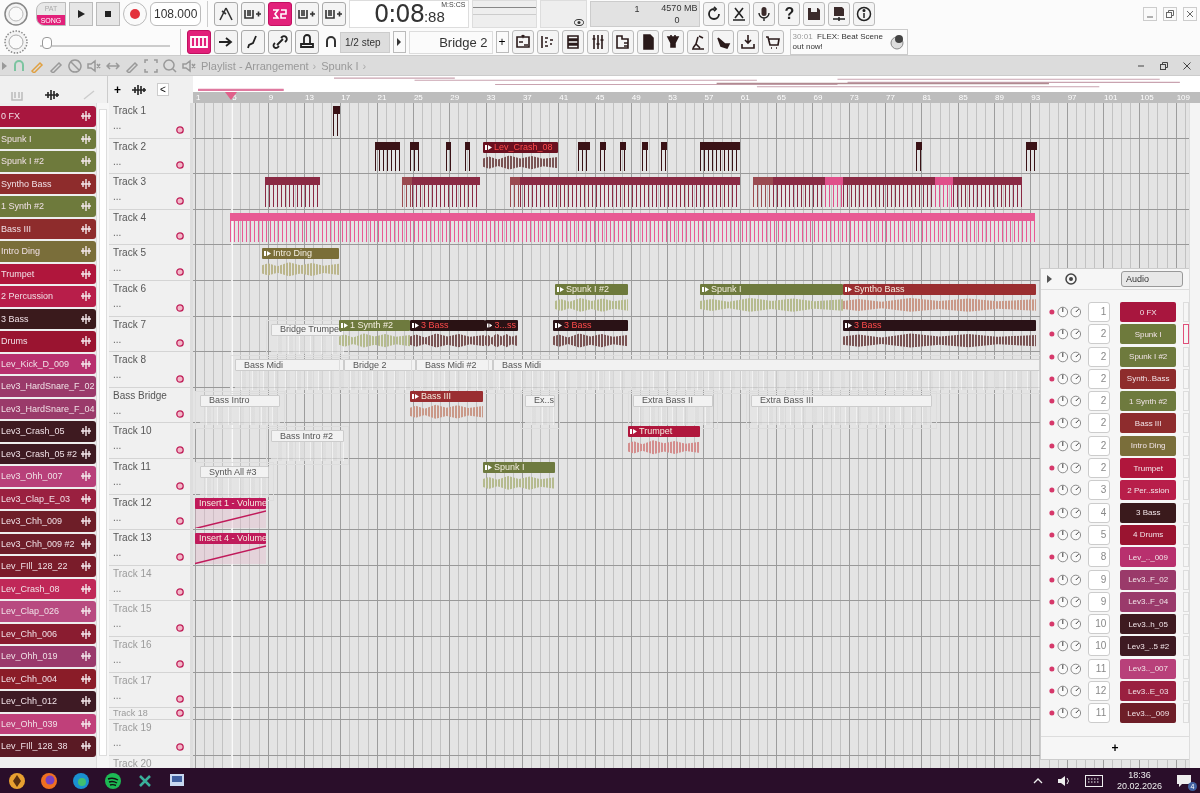 This screenshot has width=1200, height=793. I want to click on insert-button: Intro Ding, so click(1148, 445).